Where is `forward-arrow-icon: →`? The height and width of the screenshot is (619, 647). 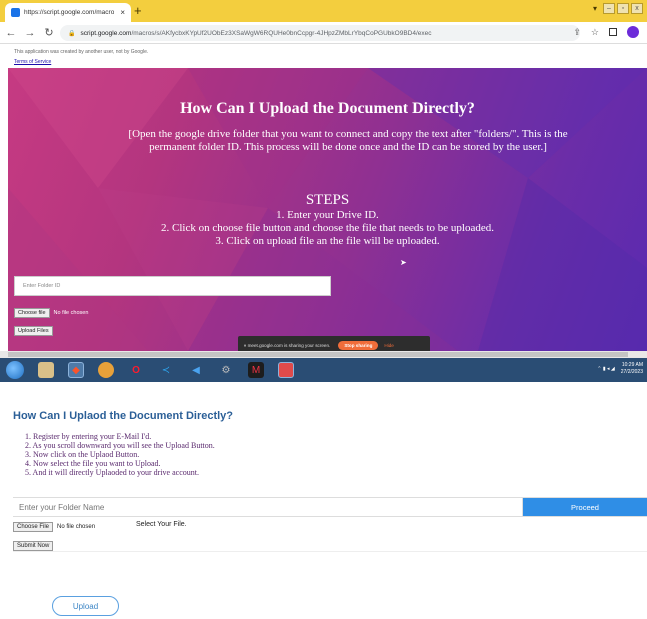
forward-arrow-icon: → is located at coordinates (30, 33).